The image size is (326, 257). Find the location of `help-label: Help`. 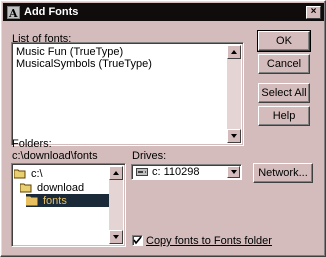

help-label: Help is located at coordinates (284, 116).